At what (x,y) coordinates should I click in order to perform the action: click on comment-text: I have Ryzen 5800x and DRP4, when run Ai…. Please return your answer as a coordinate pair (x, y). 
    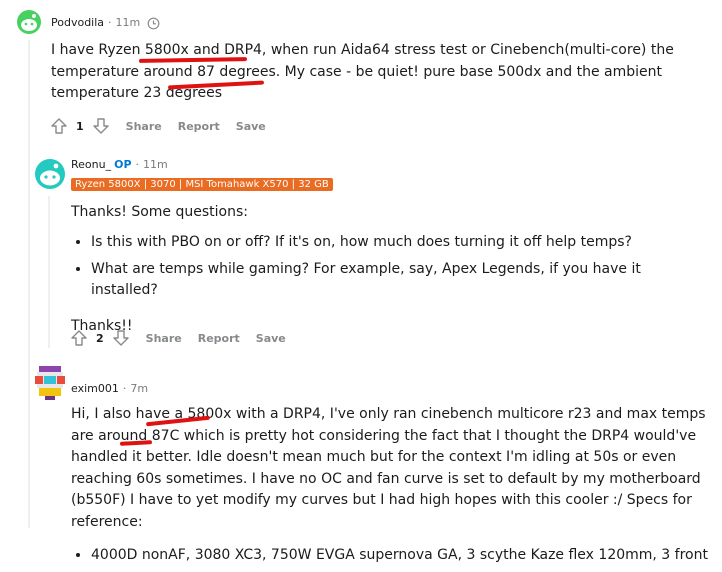
    Looking at the image, I should click on (362, 71).